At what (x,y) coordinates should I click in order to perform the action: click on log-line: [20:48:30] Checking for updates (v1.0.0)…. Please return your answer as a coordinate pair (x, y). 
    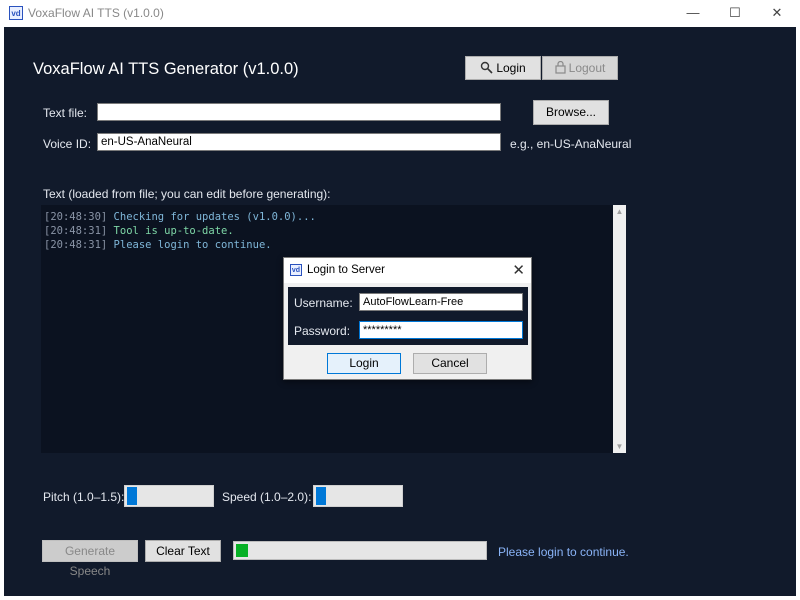
    Looking at the image, I should click on (180, 217).